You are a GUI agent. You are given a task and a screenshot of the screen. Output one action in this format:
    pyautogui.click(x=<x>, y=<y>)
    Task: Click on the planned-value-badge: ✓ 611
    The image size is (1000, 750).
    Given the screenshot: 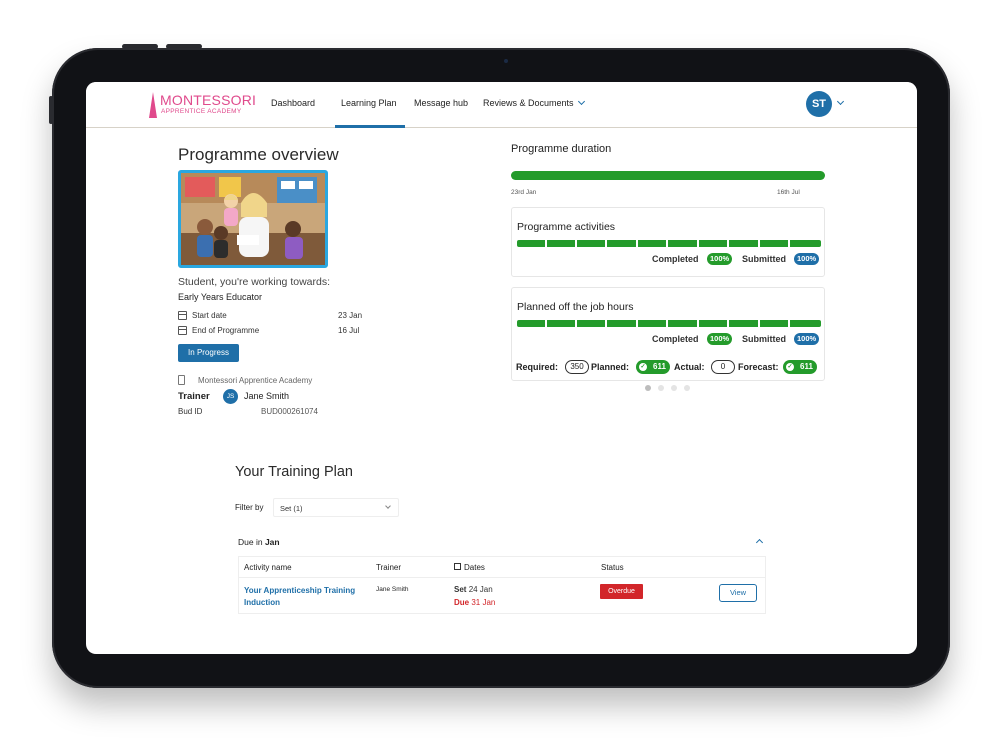 What is the action you would take?
    pyautogui.click(x=653, y=367)
    